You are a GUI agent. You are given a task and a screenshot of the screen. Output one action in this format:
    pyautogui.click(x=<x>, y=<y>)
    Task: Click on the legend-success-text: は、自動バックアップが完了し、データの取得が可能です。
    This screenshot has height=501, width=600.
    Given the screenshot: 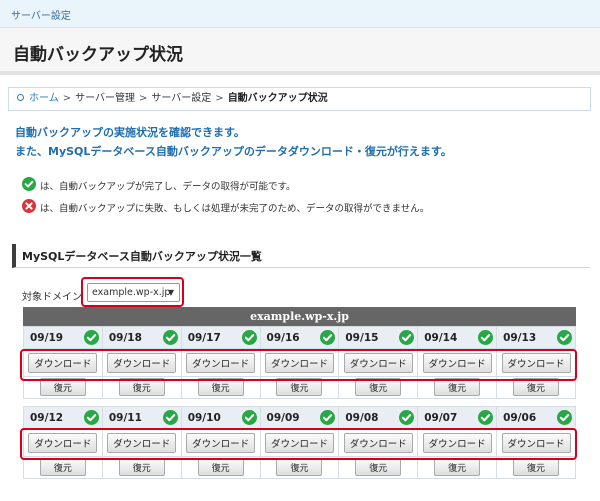 What is the action you would take?
    pyautogui.click(x=168, y=187)
    